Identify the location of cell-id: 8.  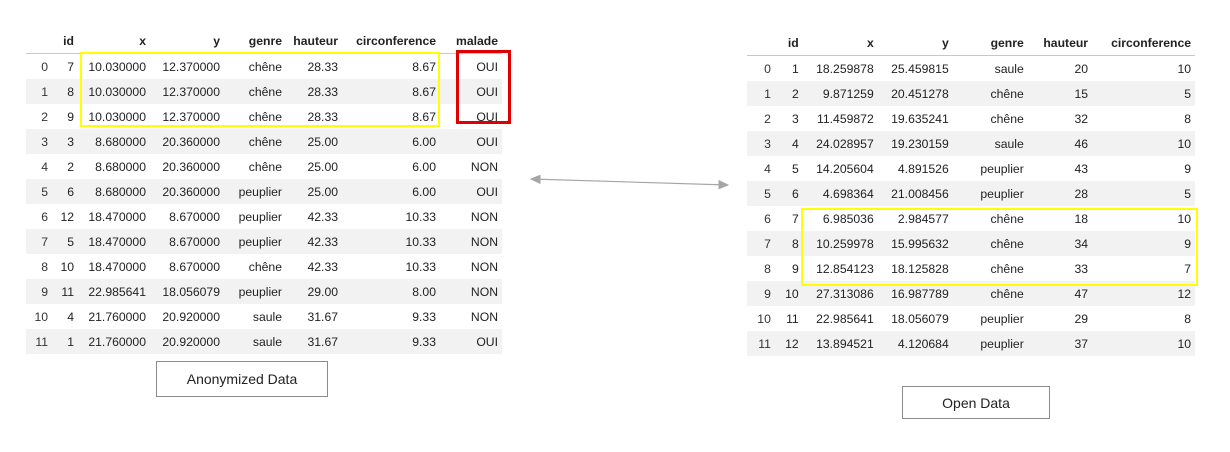
(788, 243).